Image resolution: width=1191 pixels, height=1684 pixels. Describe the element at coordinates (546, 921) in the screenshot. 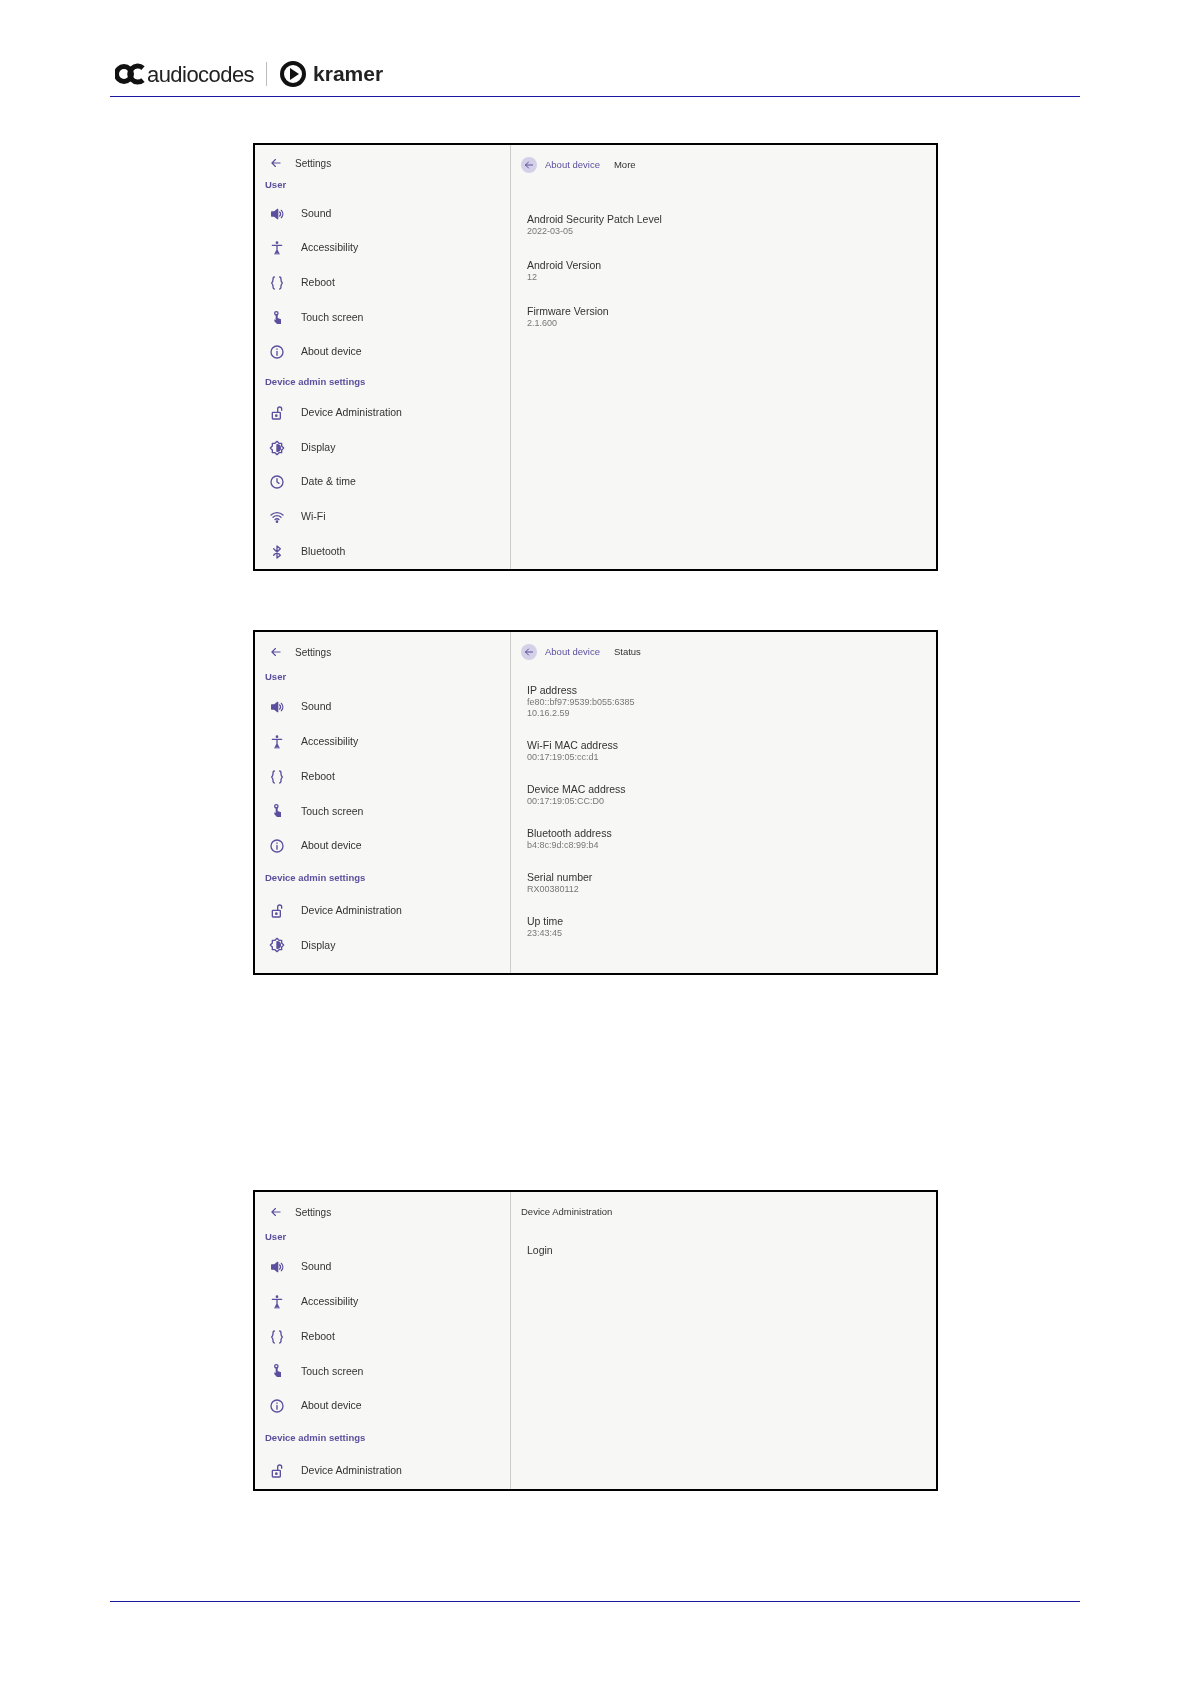

I see `entry-label: Up time` at that location.